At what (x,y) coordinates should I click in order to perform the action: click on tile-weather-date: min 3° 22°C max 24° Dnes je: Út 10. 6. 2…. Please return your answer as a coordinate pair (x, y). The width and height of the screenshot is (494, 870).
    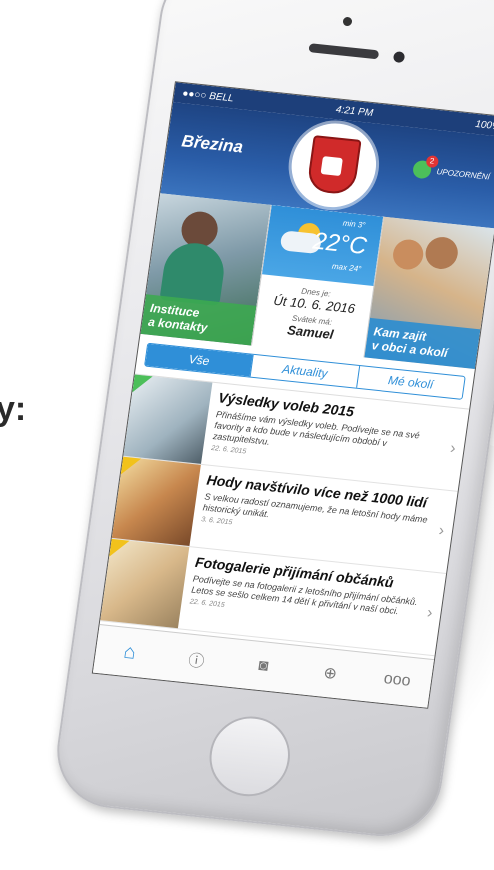
    Looking at the image, I should click on (317, 281).